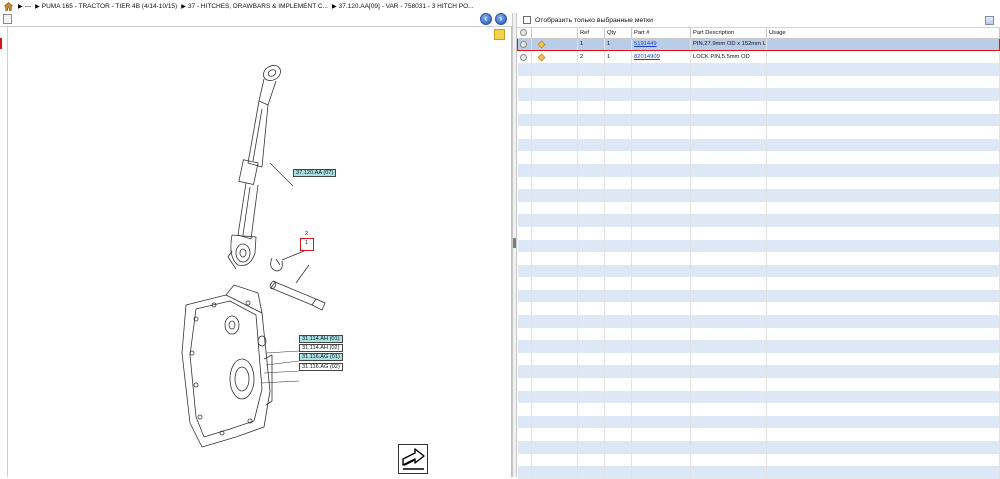 The height and width of the screenshot is (479, 1000). Describe the element at coordinates (591, 57) in the screenshot. I see `cell-ref: 2` at that location.